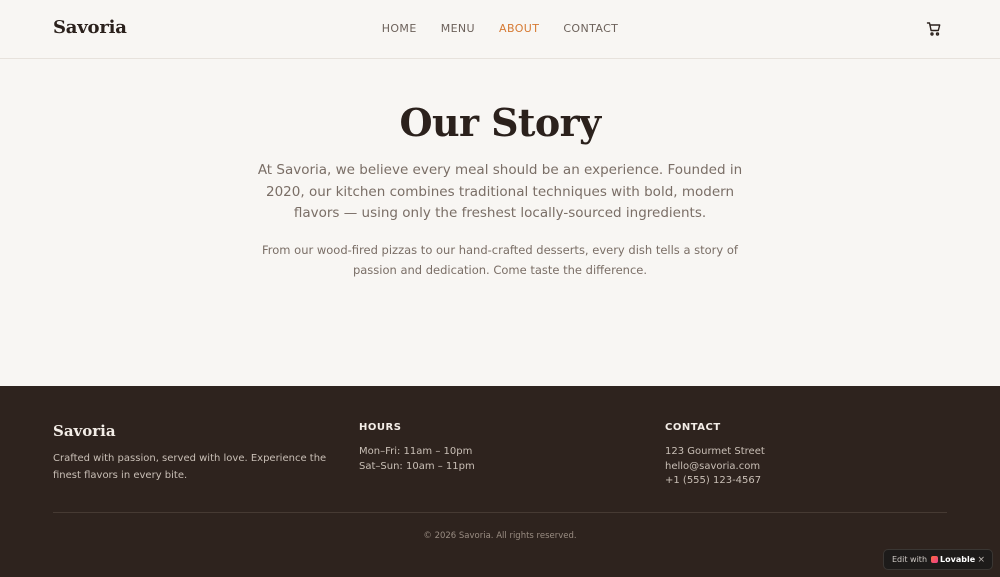  What do you see at coordinates (519, 28) in the screenshot?
I see `nav-about: ABOUT` at bounding box center [519, 28].